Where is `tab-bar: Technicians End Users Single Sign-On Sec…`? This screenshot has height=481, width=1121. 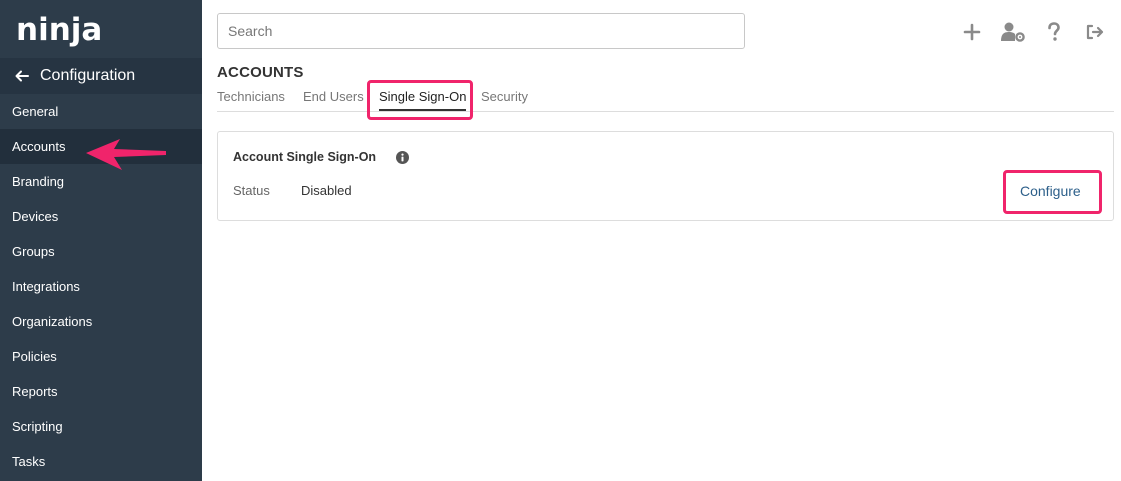
tab-bar: Technicians End Users Single Sign-On Sec… is located at coordinates (665, 100).